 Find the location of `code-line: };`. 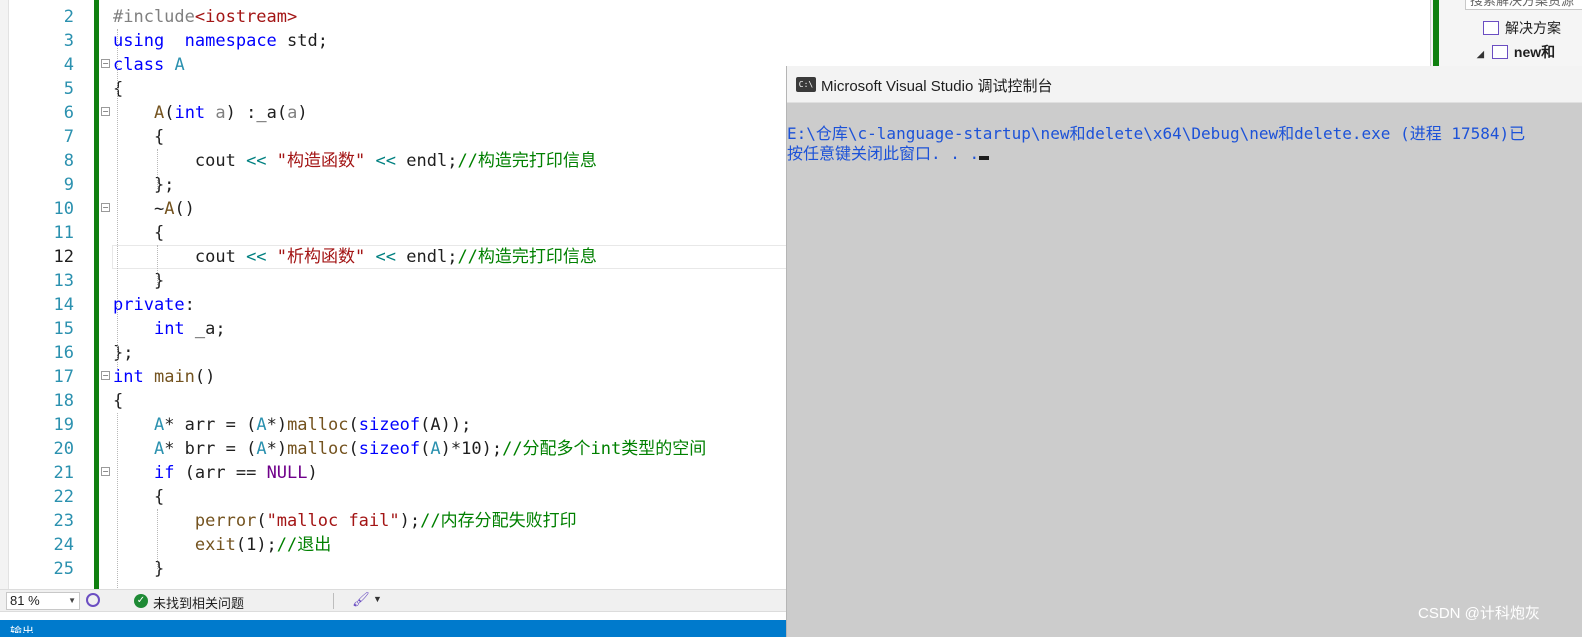

code-line: }; is located at coordinates (143, 185).